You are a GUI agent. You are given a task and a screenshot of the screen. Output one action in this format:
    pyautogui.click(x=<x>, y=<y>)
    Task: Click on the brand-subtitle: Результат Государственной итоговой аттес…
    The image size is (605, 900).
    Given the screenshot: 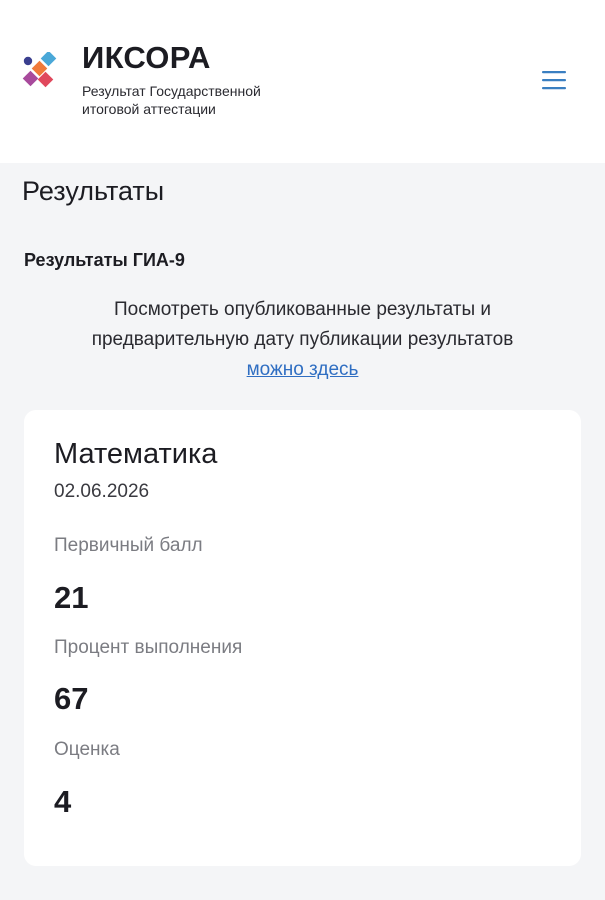 What is the action you would take?
    pyautogui.click(x=171, y=100)
    